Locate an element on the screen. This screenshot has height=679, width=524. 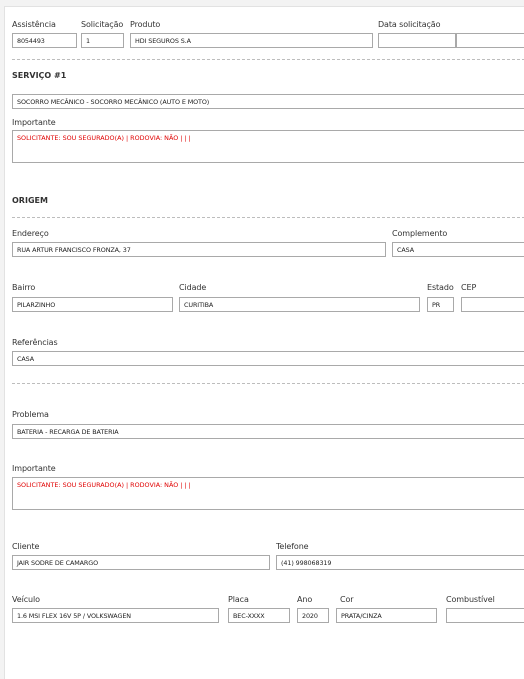
veiculo-field: 1.6 MSI FLEX 16V 5P / VOLKSWAGEN is located at coordinates (115, 615).